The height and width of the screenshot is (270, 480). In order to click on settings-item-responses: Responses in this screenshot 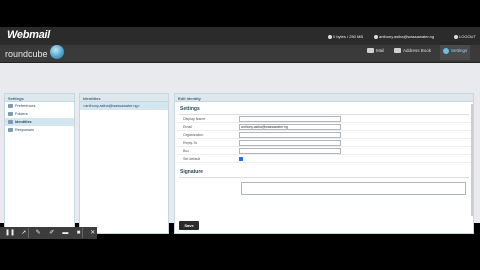, I will do `click(39, 130)`.